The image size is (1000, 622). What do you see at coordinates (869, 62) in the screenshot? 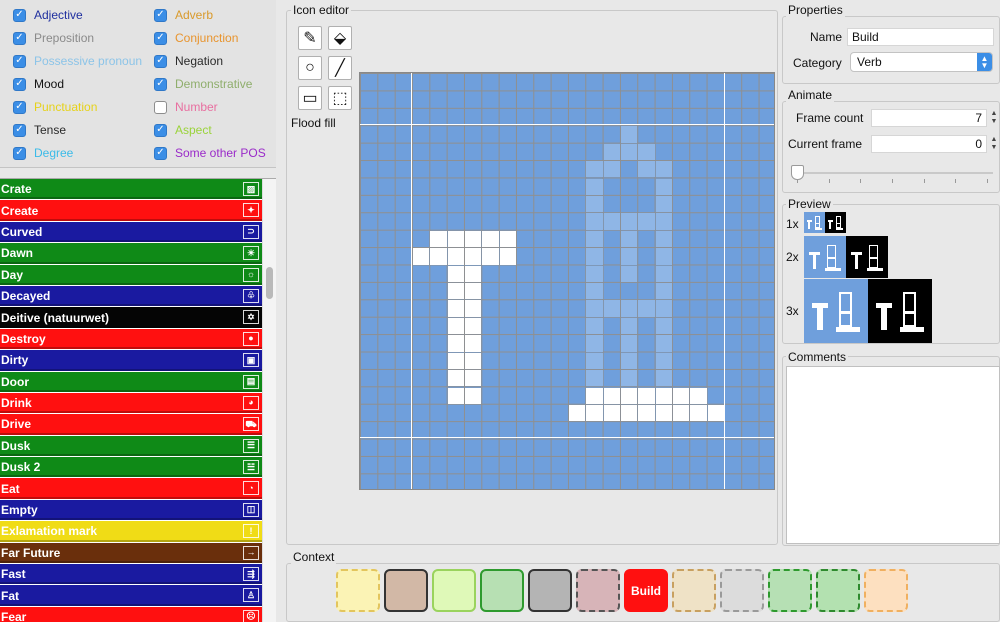
I see `category-value: Verb` at bounding box center [869, 62].